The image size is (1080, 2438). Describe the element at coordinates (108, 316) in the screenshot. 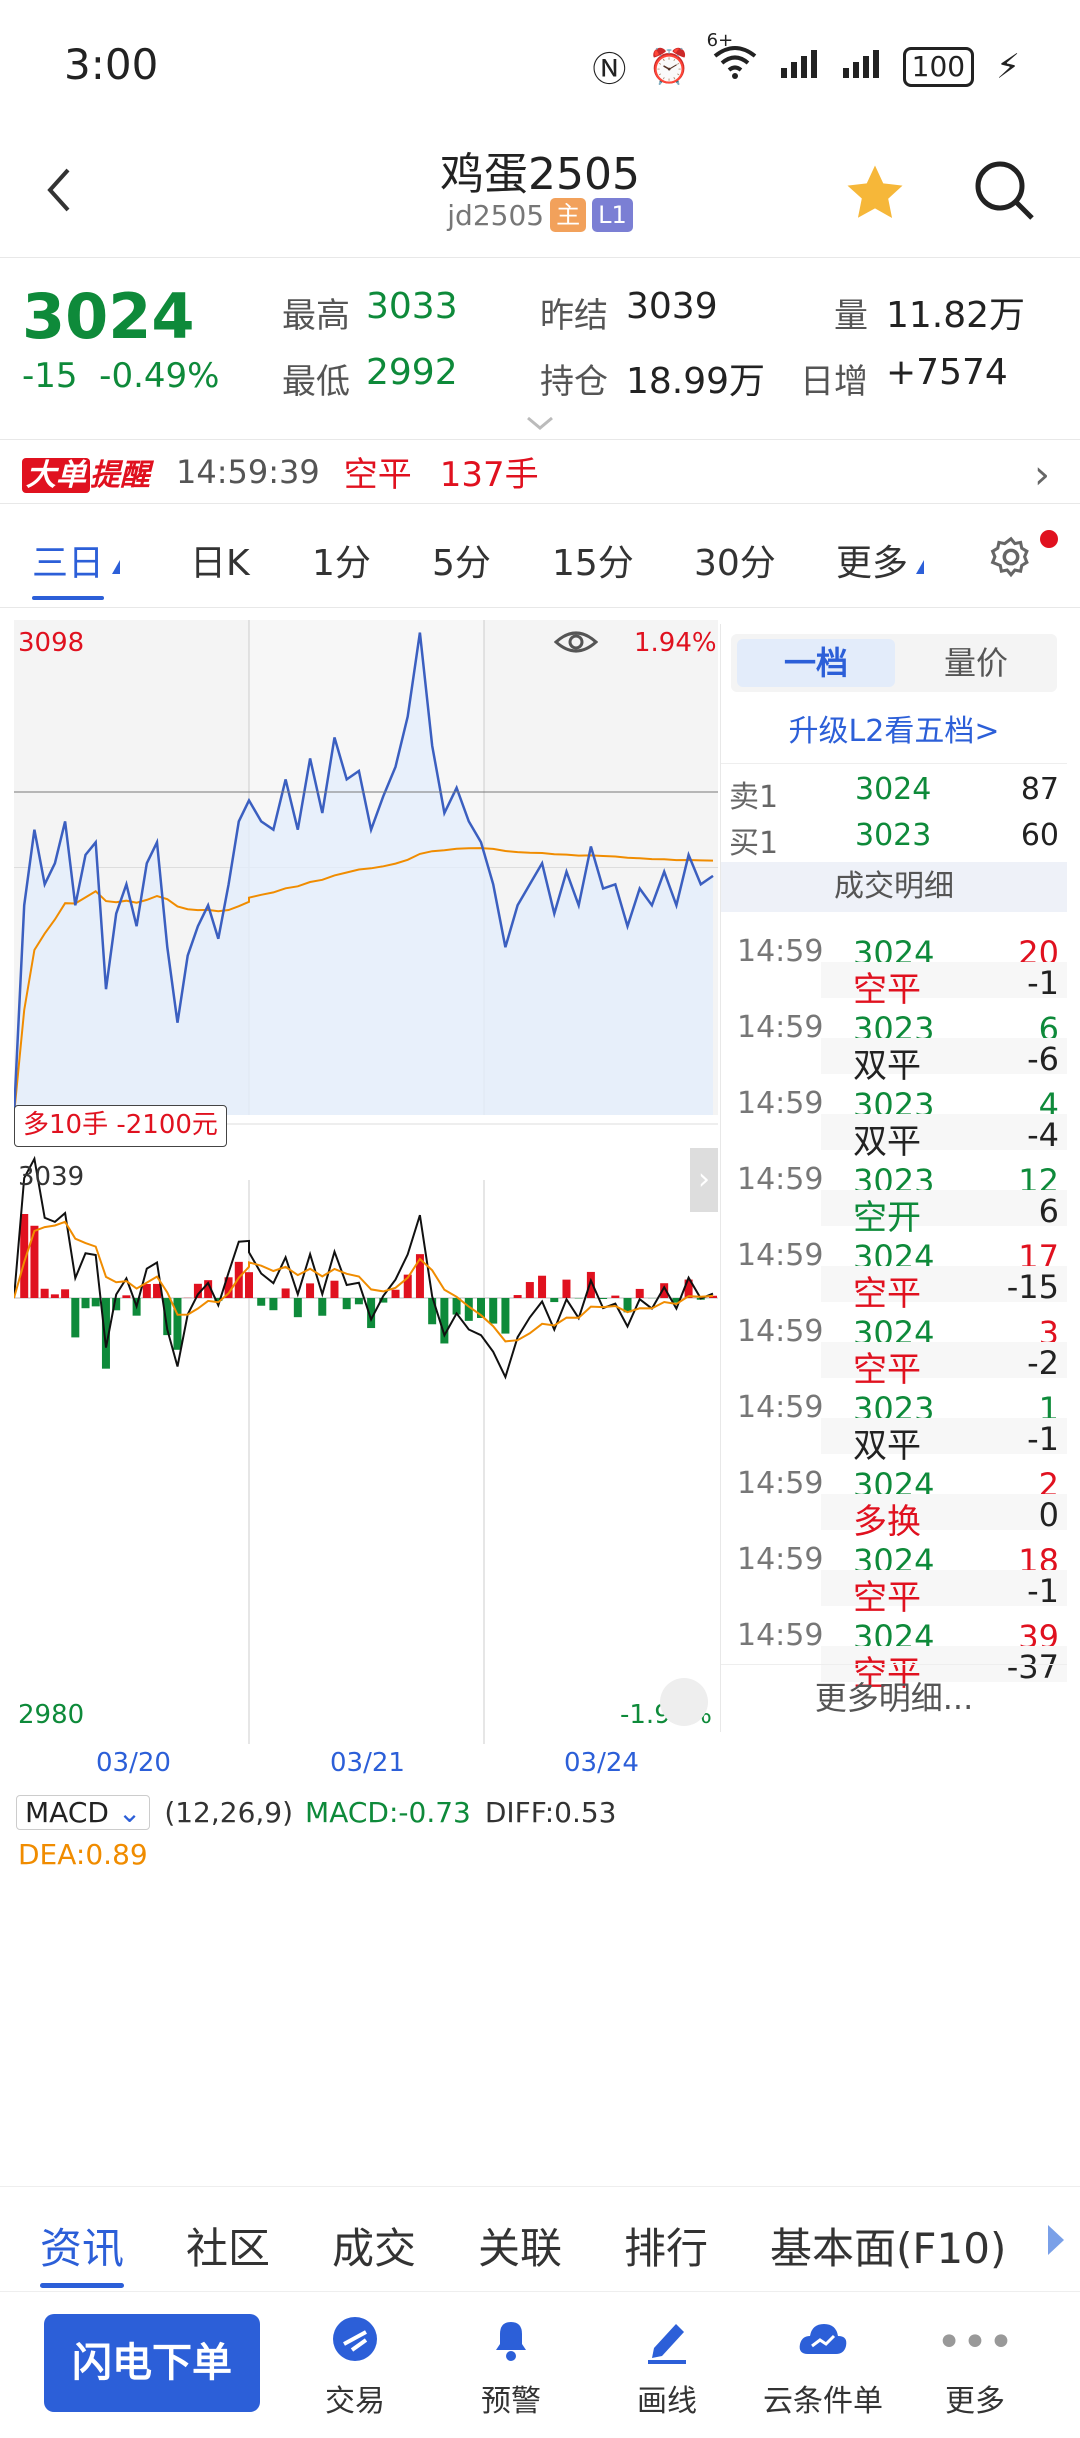

I see `last-price: 3024` at that location.